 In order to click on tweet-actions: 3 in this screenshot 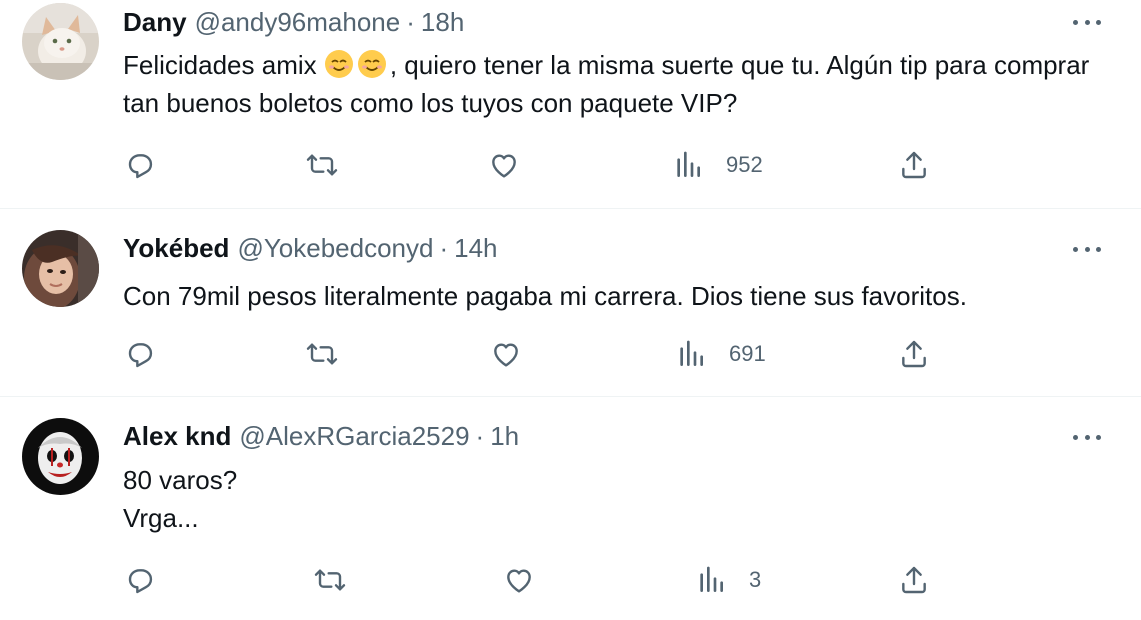, I will do `click(570, 580)`.